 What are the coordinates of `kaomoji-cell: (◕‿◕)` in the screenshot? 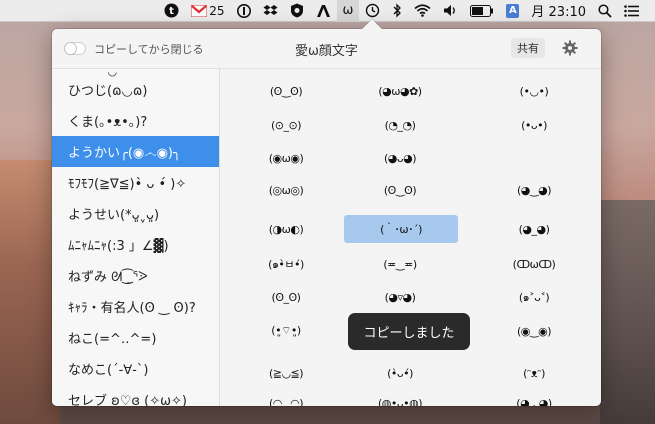 It's located at (534, 190).